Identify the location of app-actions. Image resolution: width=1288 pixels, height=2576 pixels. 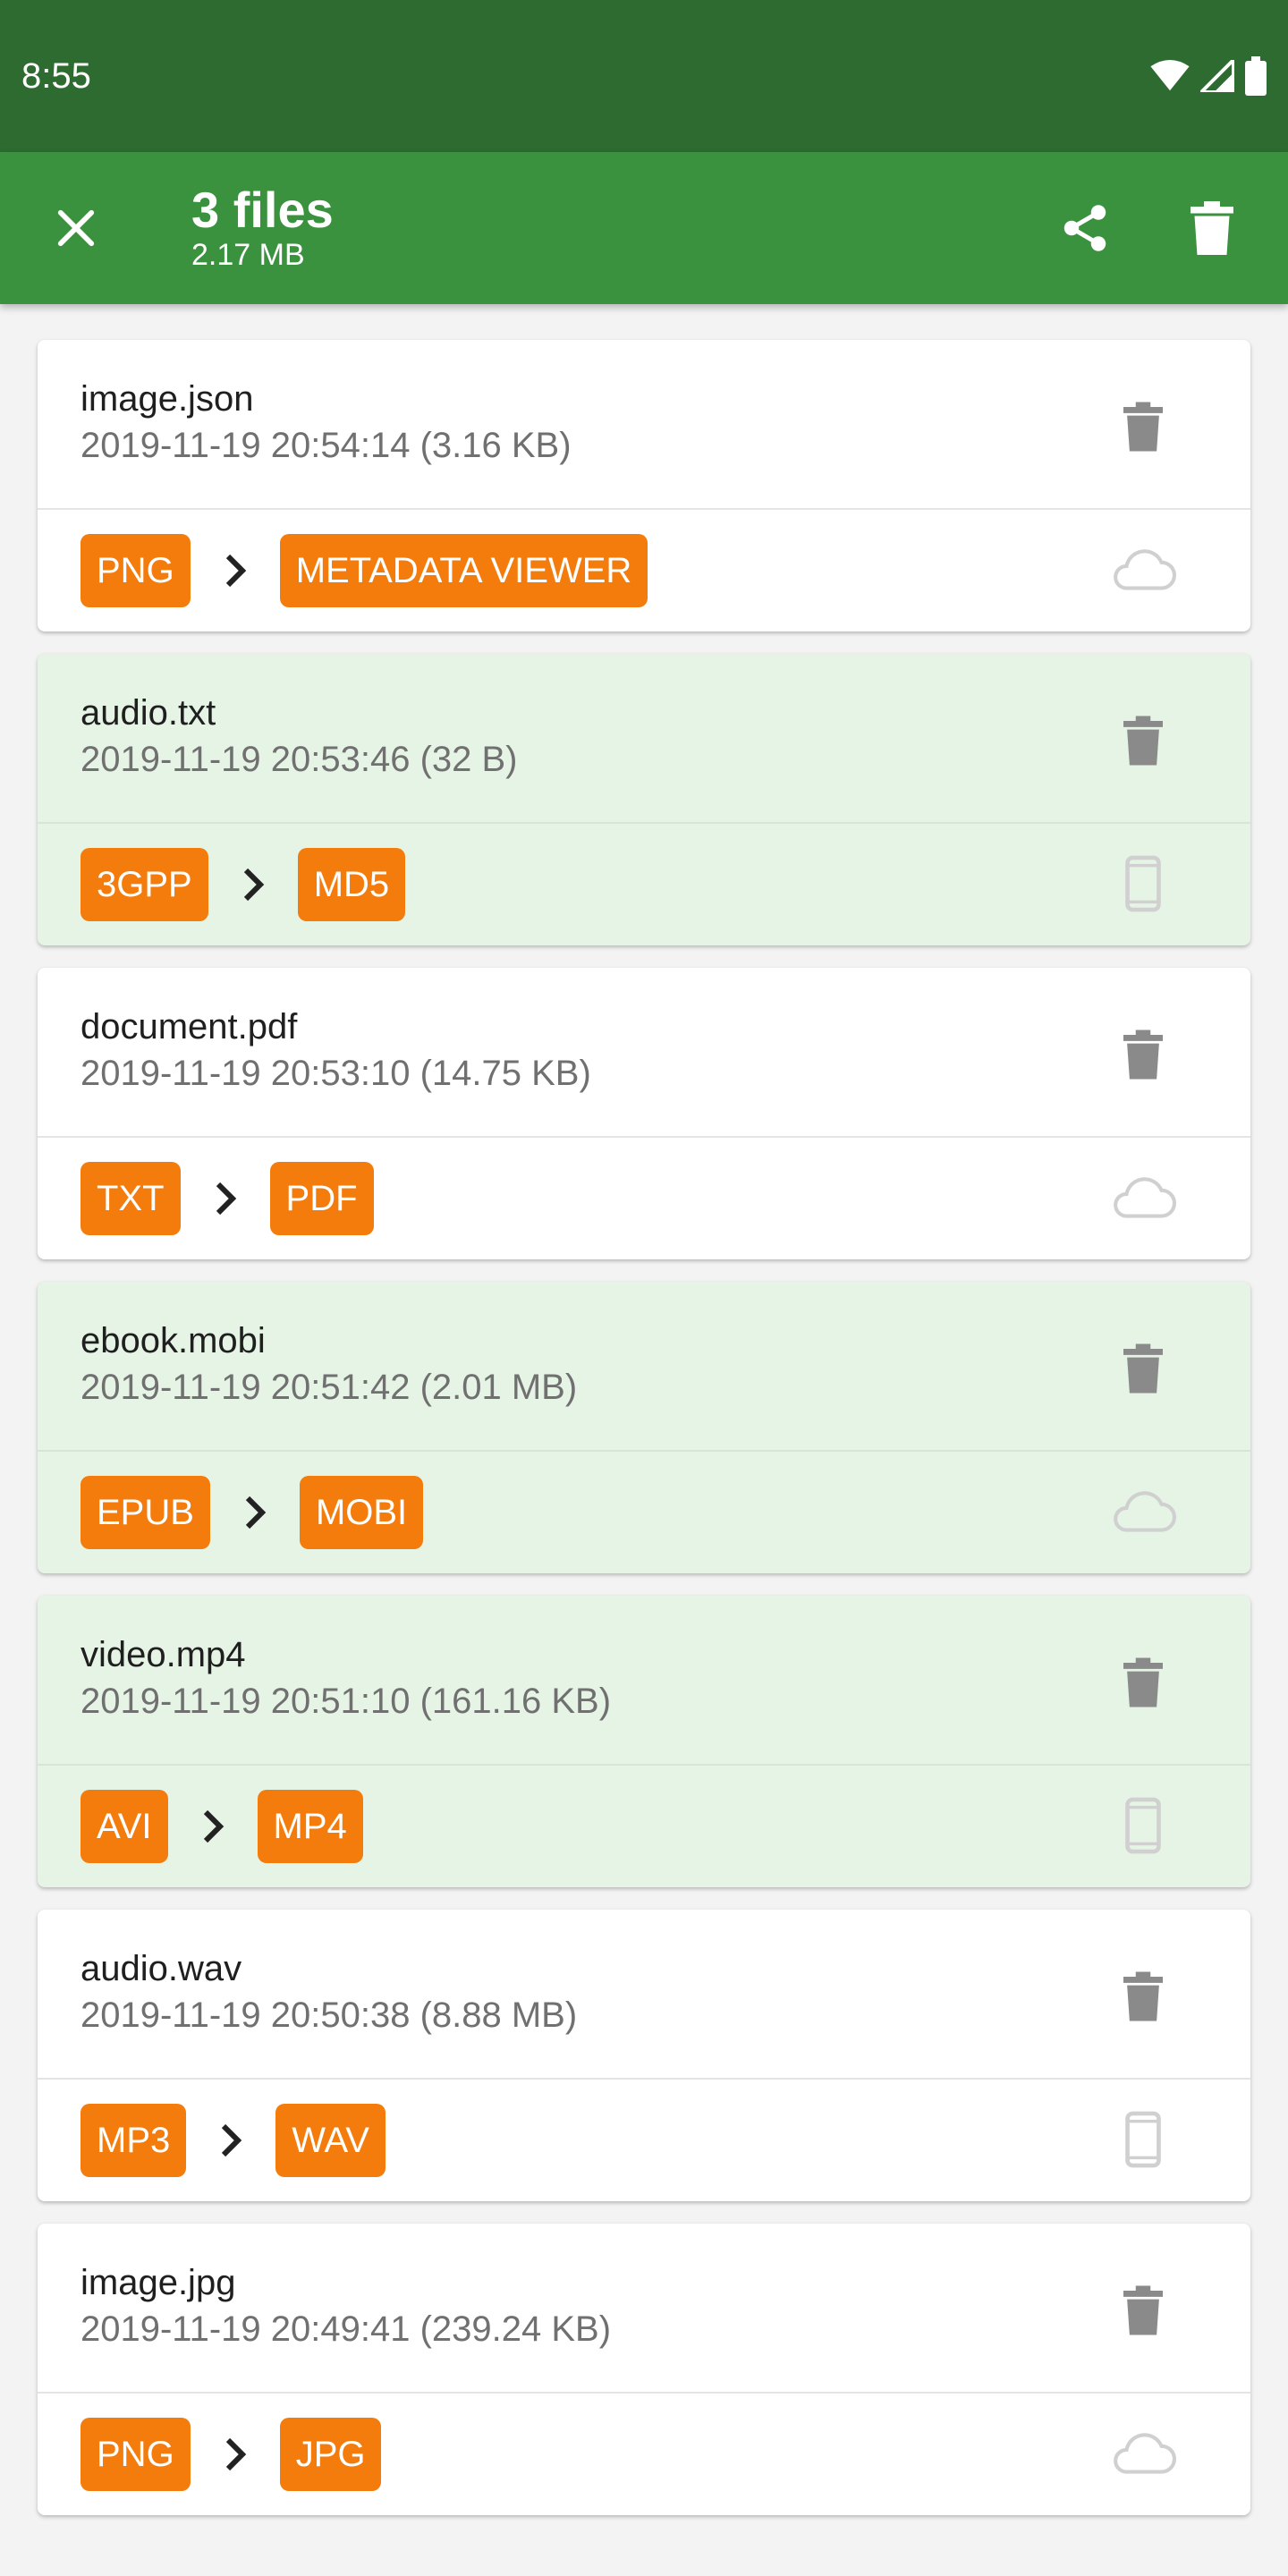
(1148, 228).